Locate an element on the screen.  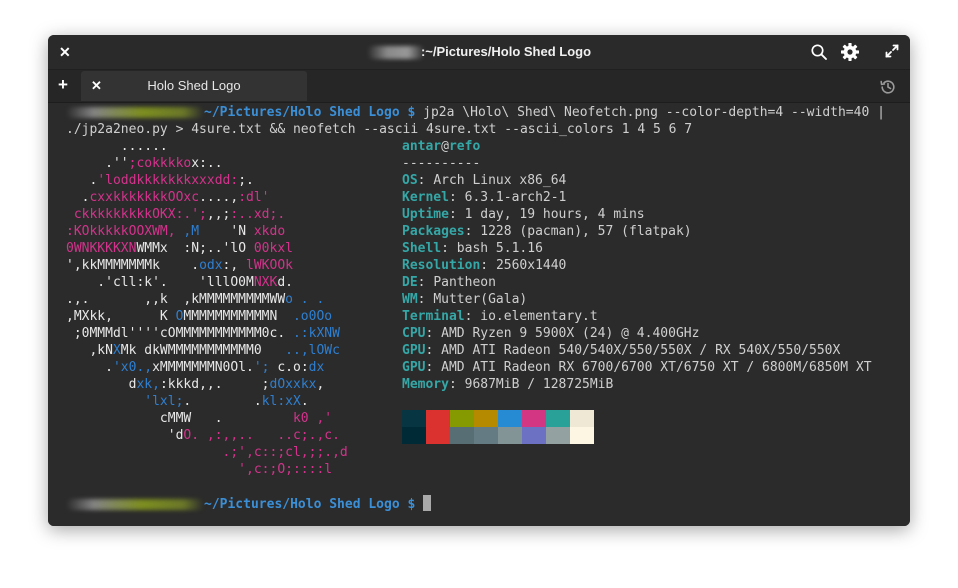
window-title: :~/Pictures/Holo Shed Logo is located at coordinates (479, 52).